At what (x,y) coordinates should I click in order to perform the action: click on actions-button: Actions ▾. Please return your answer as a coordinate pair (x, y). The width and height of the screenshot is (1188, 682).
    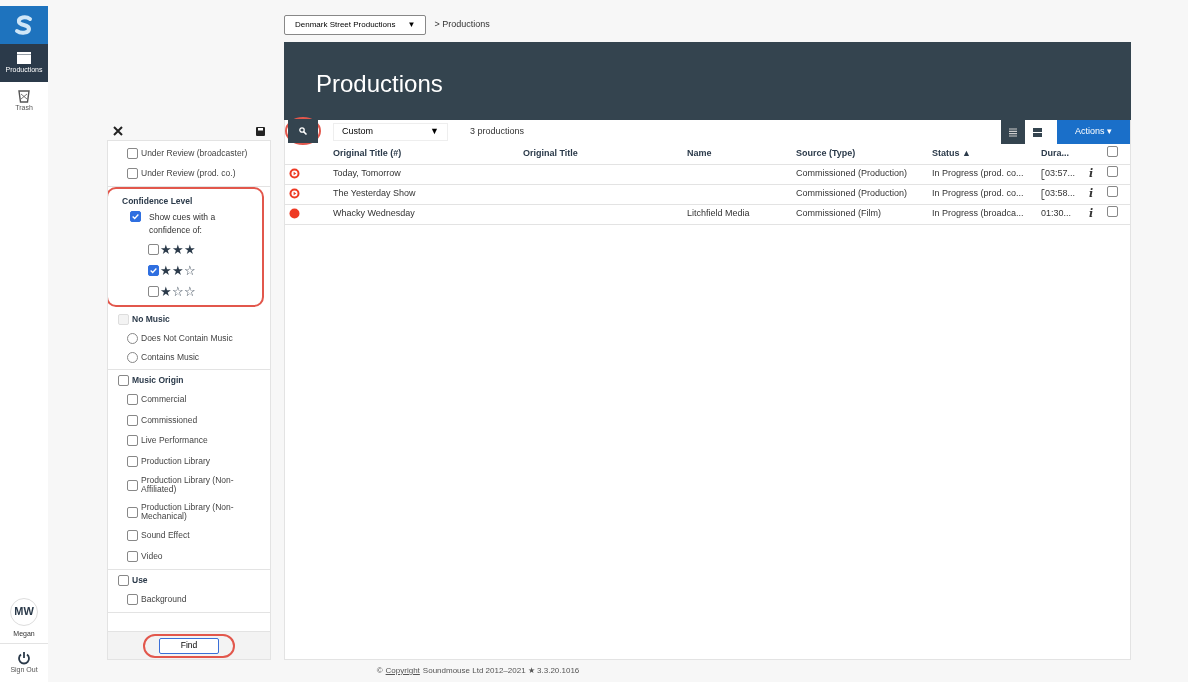
    Looking at the image, I should click on (1093, 132).